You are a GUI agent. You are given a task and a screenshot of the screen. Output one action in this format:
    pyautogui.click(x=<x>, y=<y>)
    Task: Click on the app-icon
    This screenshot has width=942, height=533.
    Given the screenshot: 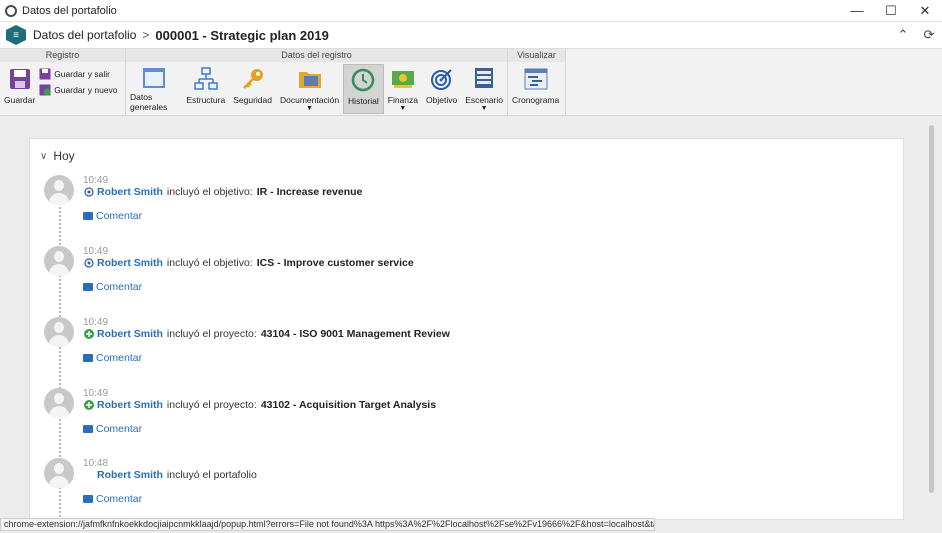 What is the action you would take?
    pyautogui.click(x=11, y=10)
    